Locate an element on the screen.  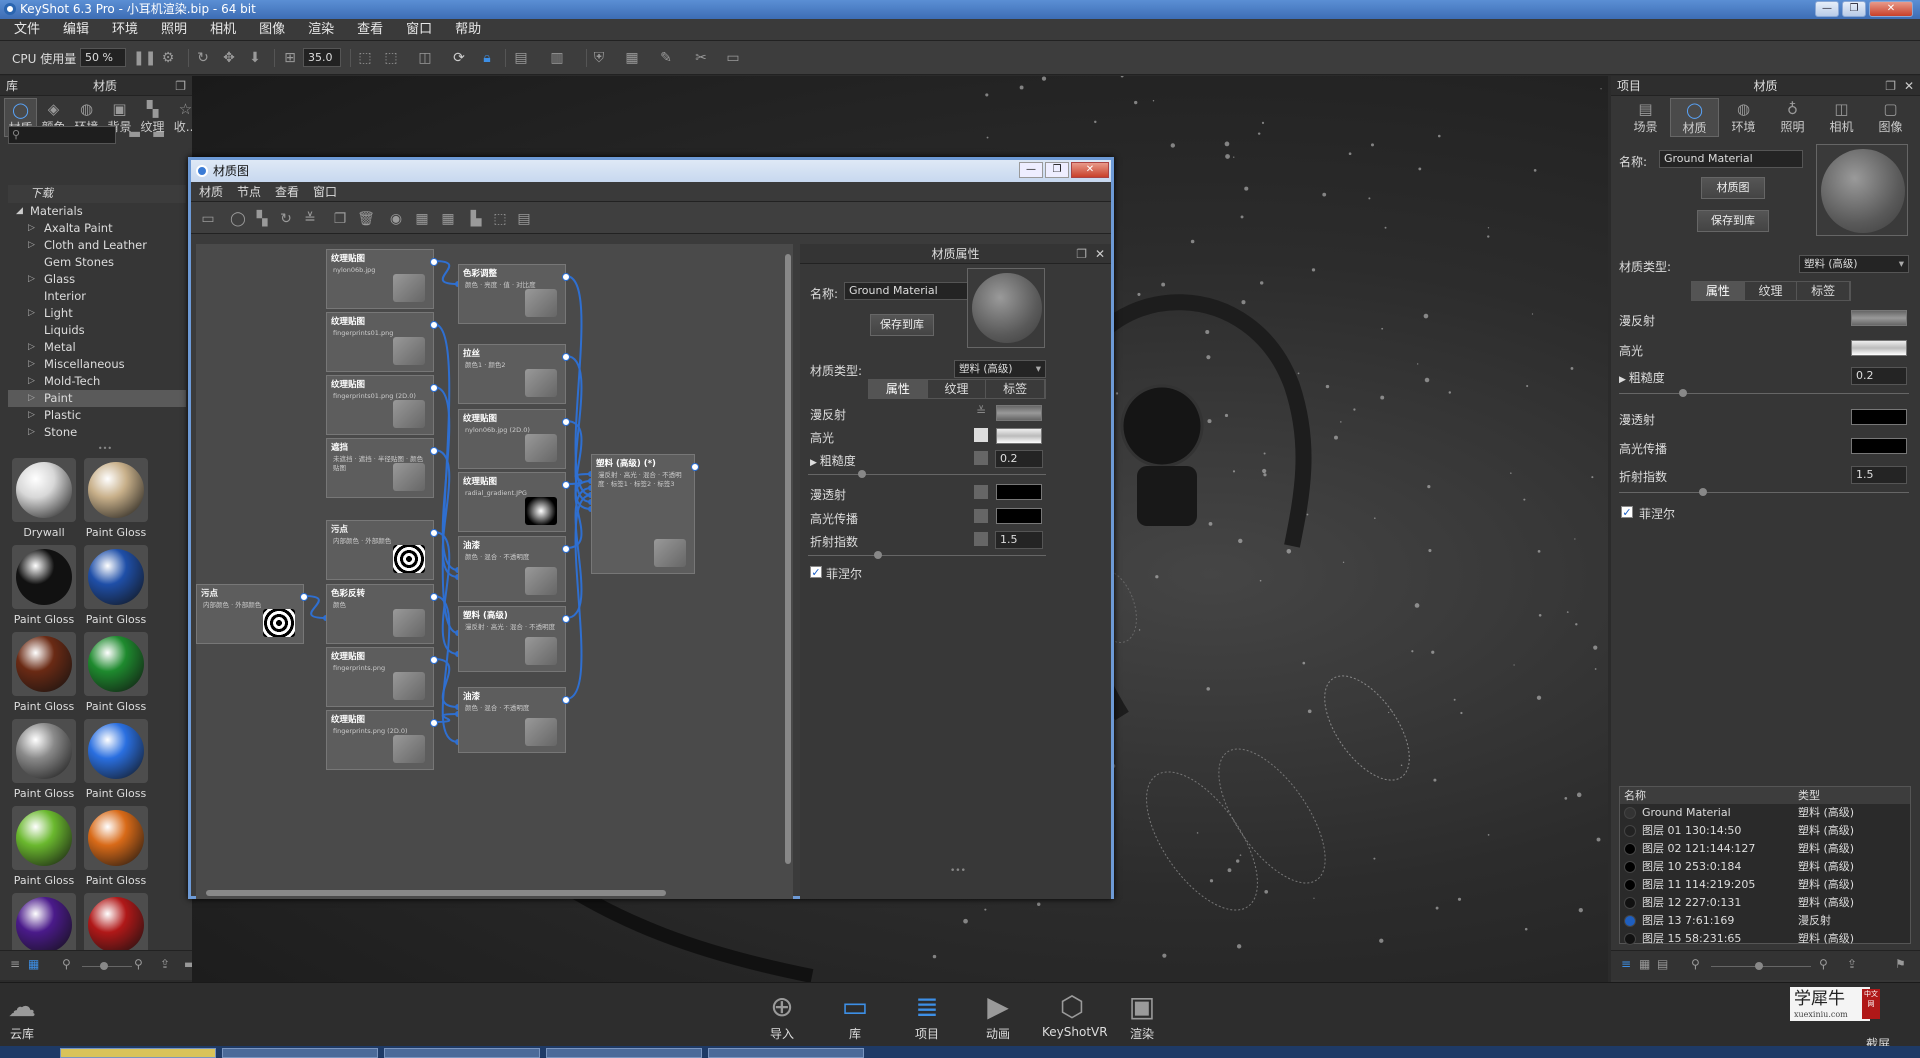
project-ior-input: 1.5 is located at coordinates (1879, 475).